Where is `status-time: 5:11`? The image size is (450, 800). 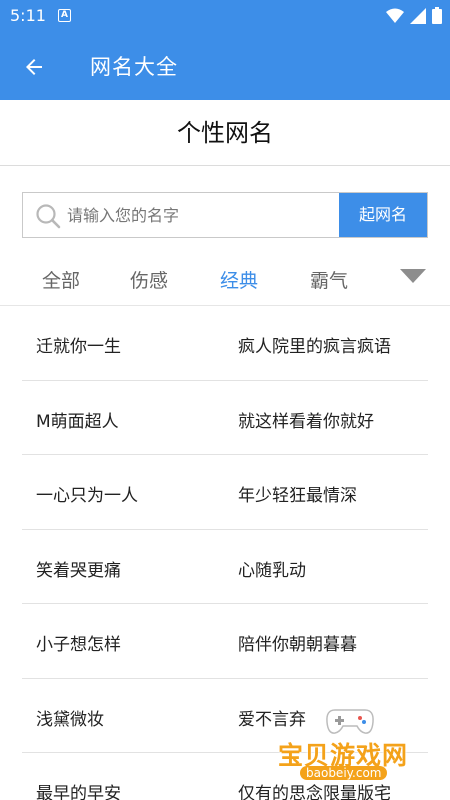
status-time: 5:11 is located at coordinates (28, 15).